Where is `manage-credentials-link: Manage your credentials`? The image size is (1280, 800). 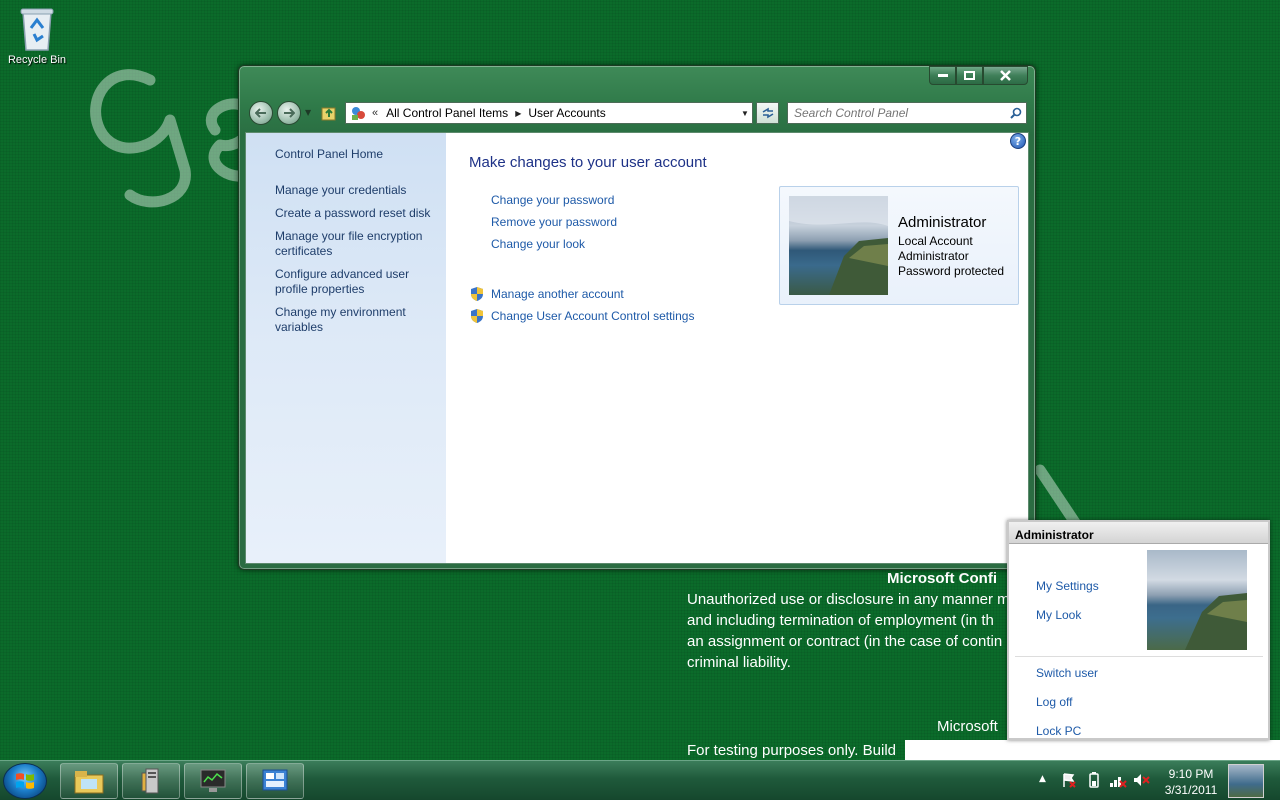
manage-credentials-link: Manage your credentials is located at coordinates (355, 190).